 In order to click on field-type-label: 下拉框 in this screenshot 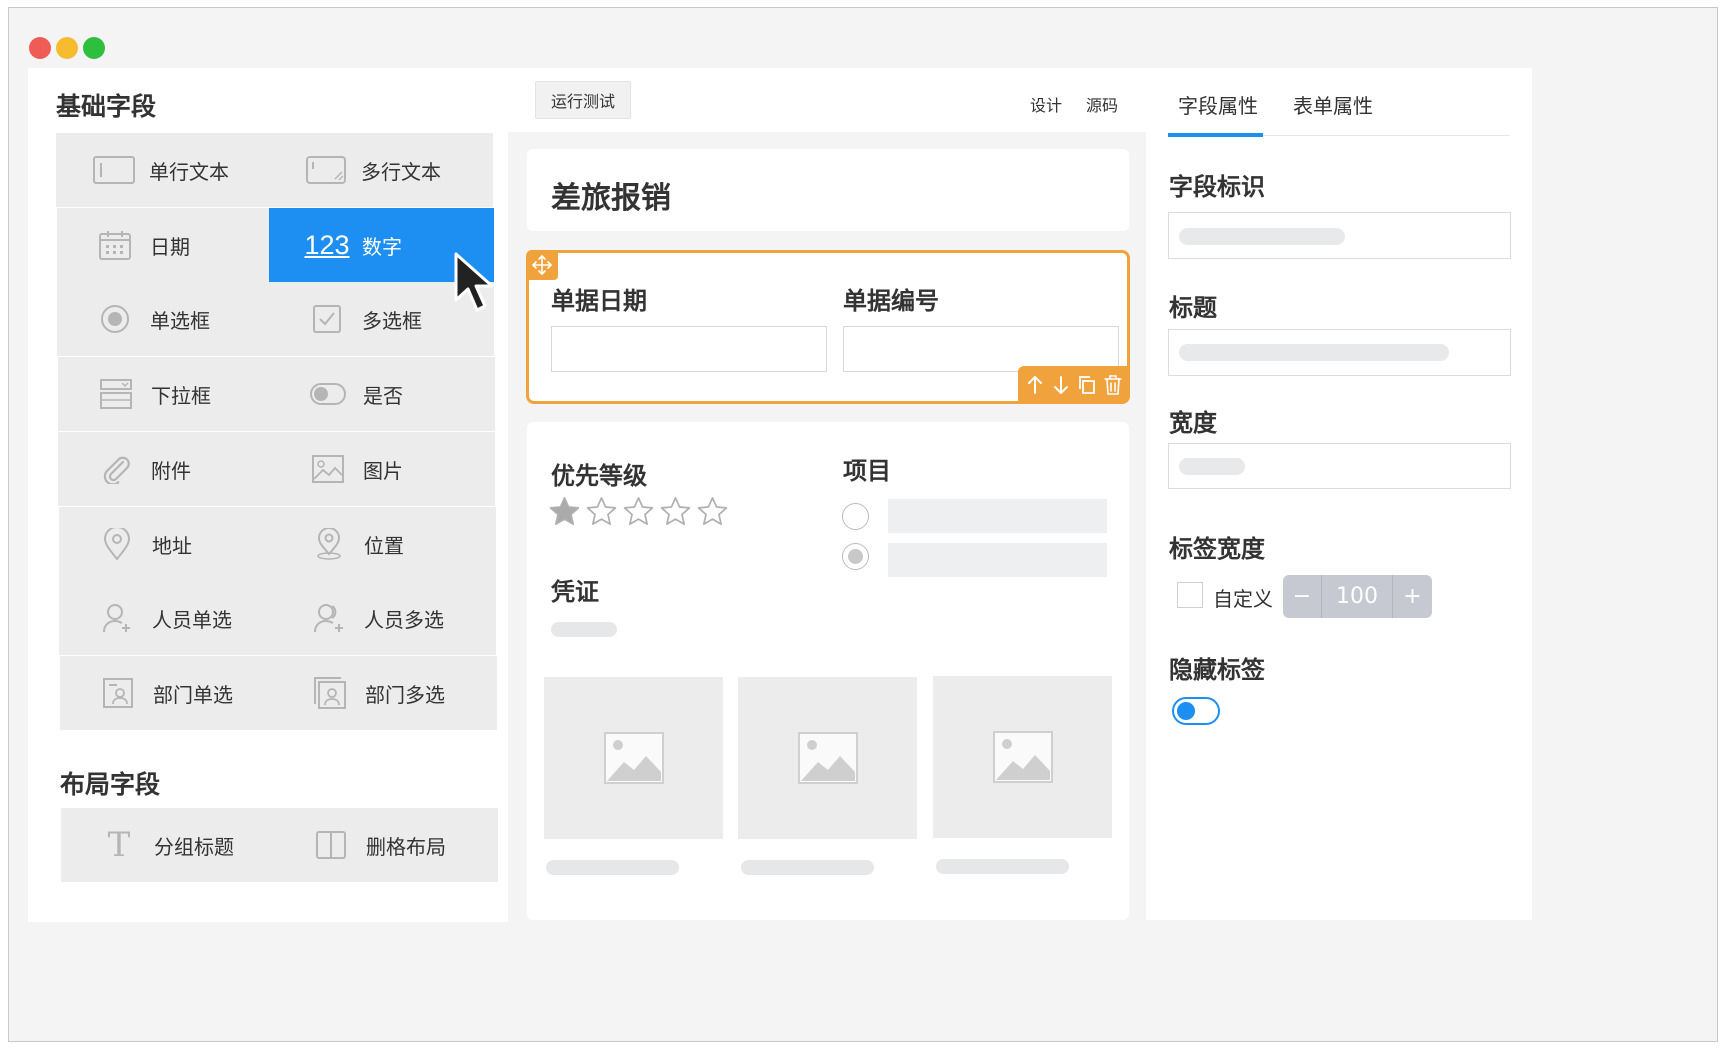, I will do `click(181, 395)`.